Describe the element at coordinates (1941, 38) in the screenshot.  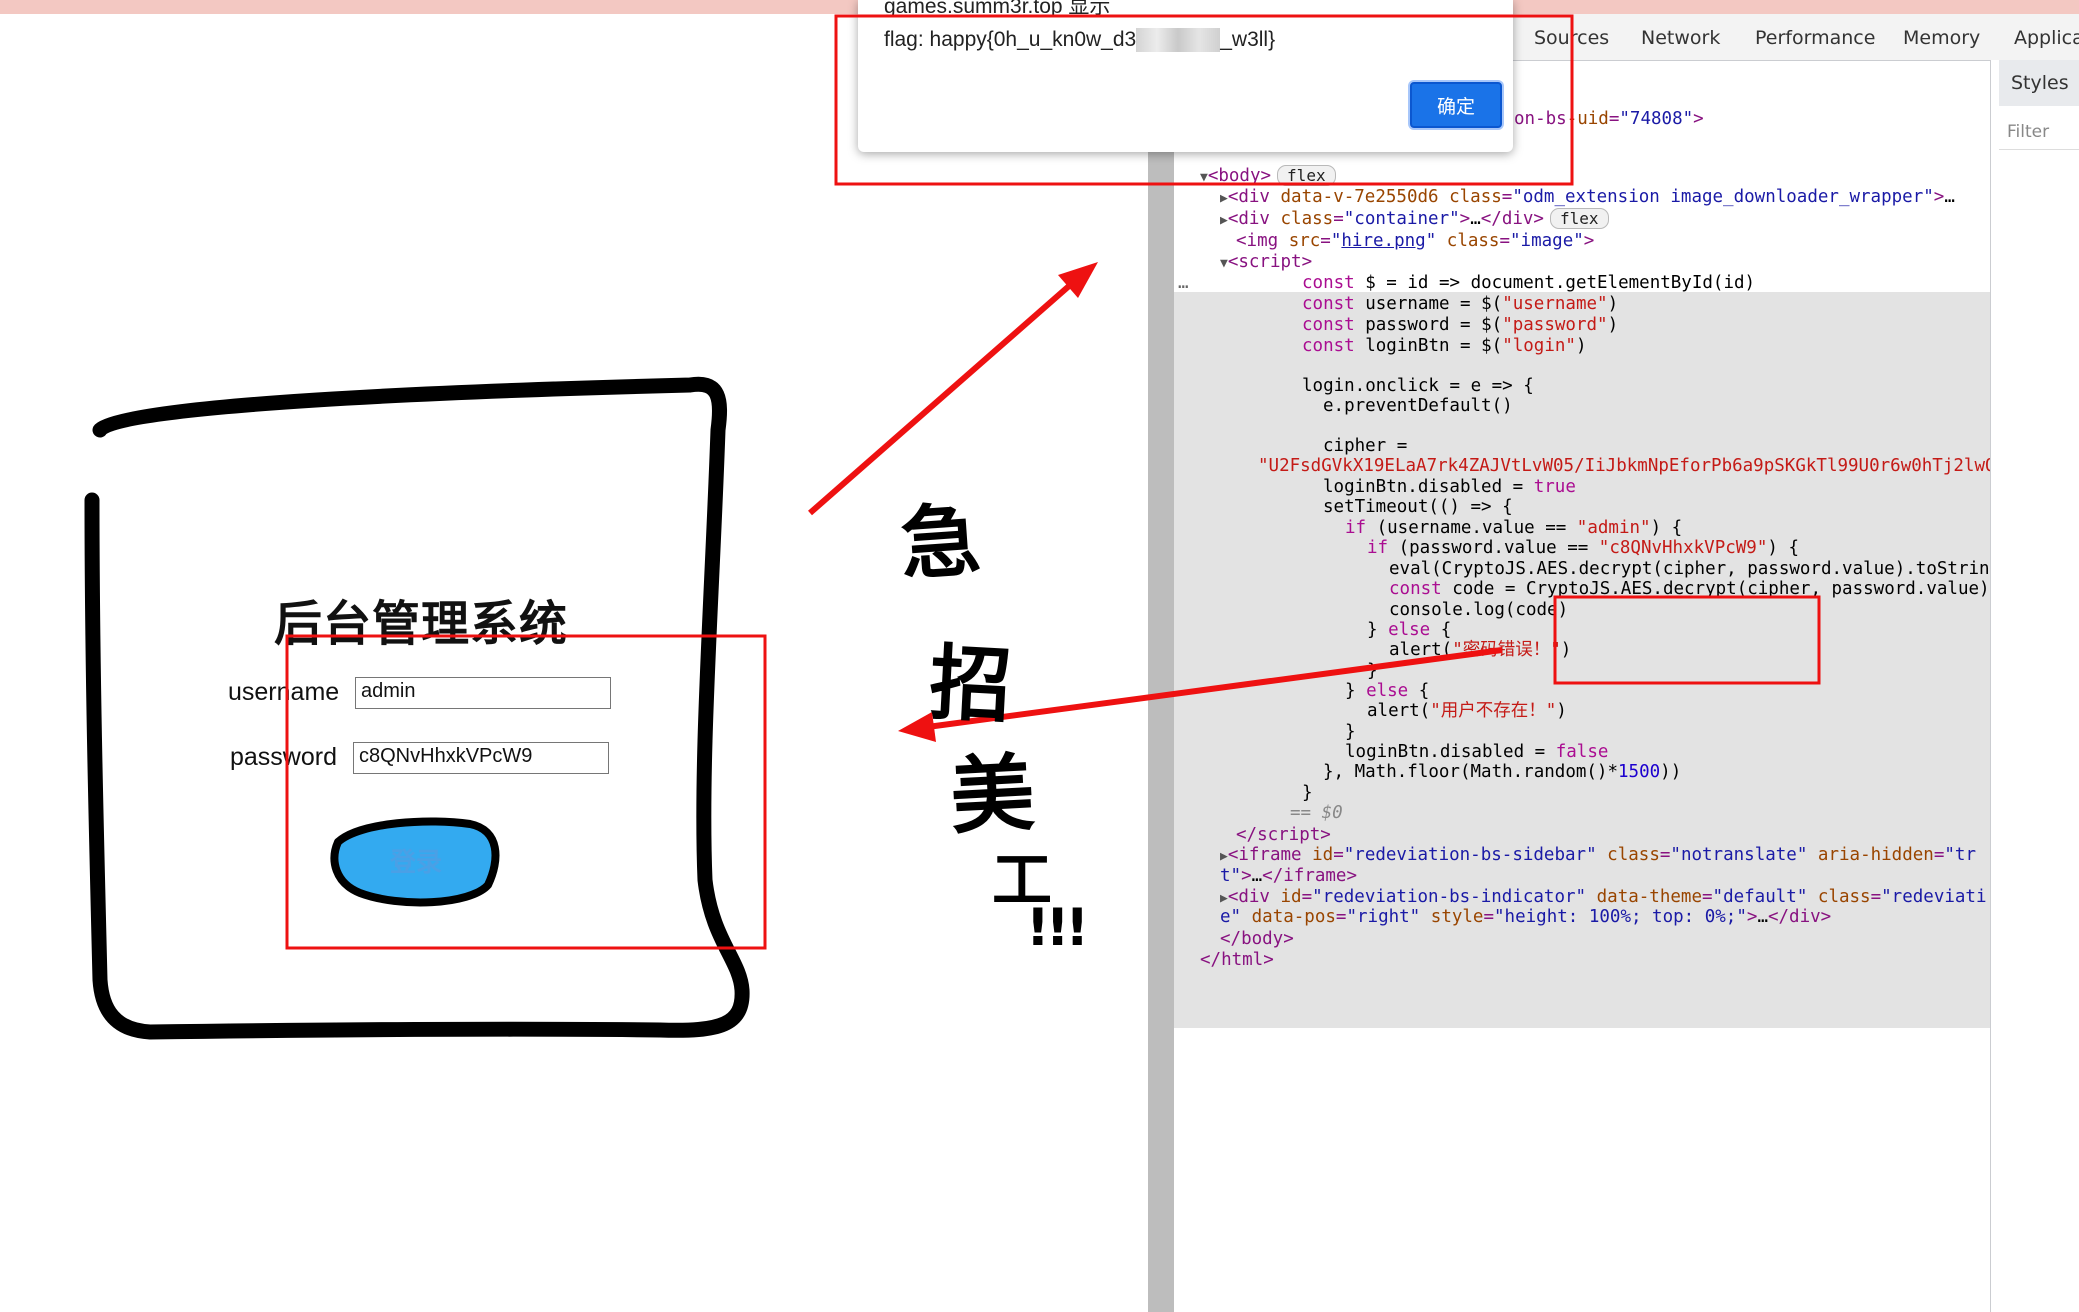
I see `tab-memory: Memory` at that location.